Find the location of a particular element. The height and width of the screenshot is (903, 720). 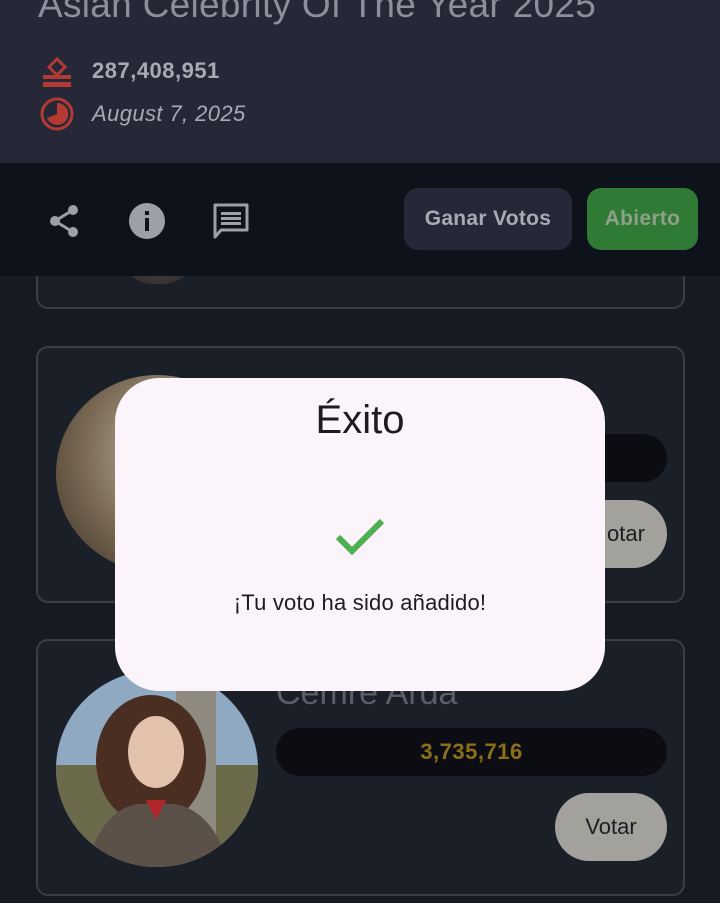

contest-title: Asian Celebrity Of The Year 2025 is located at coordinates (317, 12).